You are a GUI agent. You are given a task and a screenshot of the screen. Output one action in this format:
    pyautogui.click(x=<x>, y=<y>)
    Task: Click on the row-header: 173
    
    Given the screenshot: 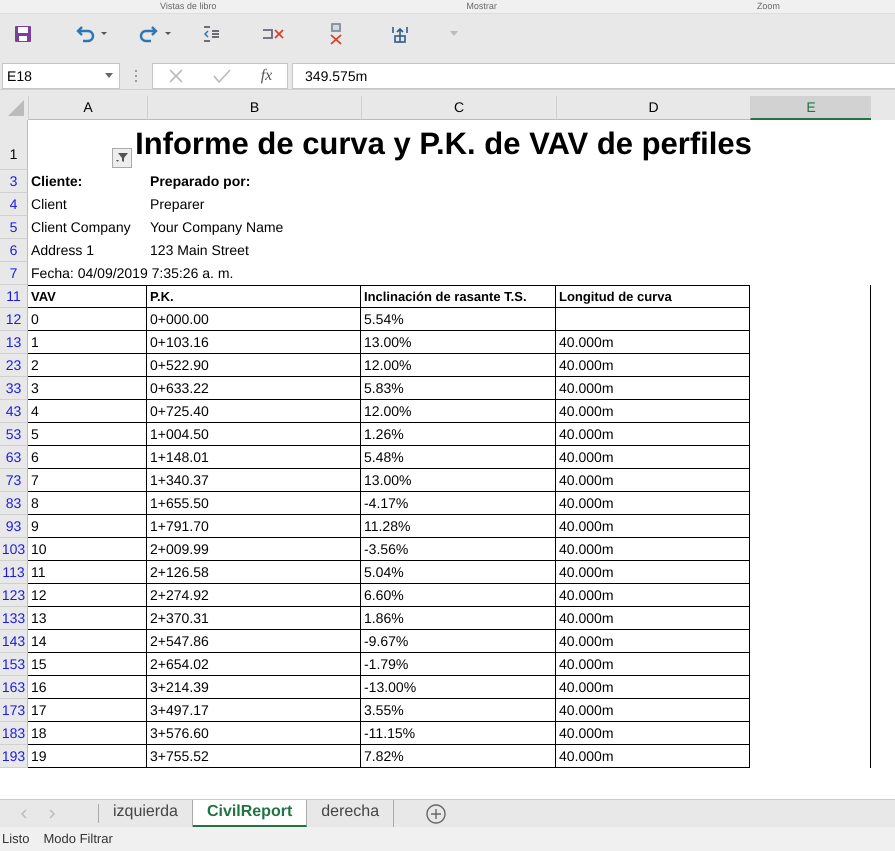 What is the action you would take?
    pyautogui.click(x=14, y=710)
    